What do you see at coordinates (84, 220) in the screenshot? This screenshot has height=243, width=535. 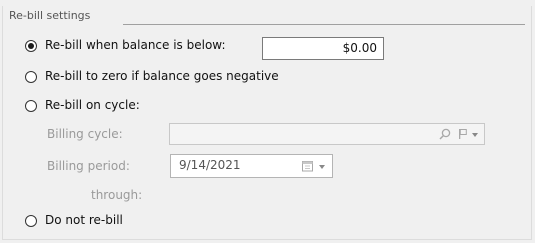 I see `do-not-rebill-label: Do not re-bill` at bounding box center [84, 220].